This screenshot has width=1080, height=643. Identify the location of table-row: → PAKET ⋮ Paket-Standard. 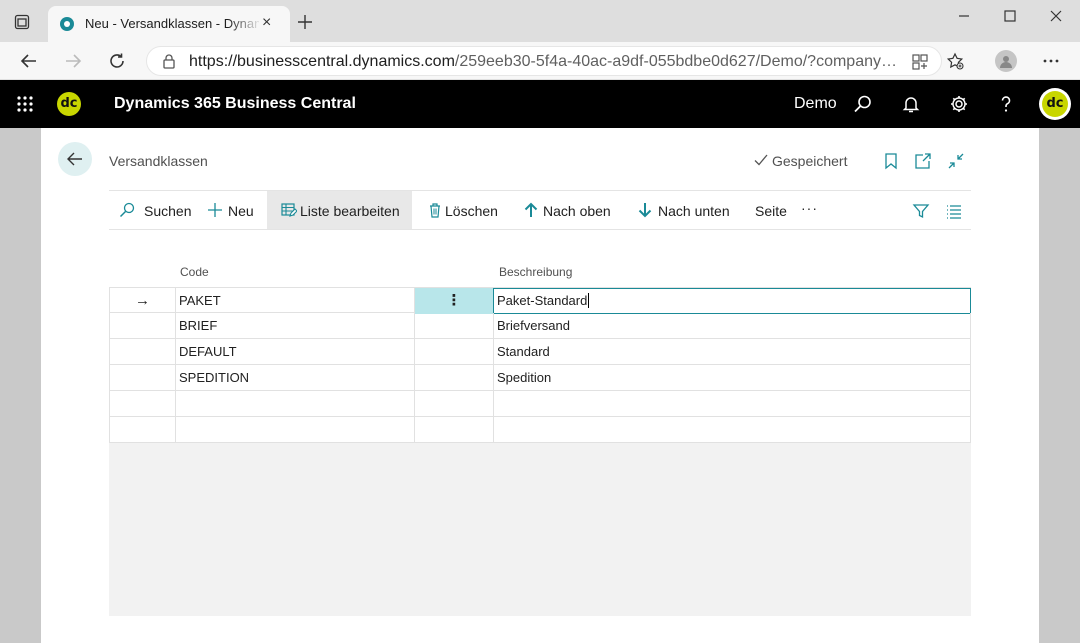
(540, 300).